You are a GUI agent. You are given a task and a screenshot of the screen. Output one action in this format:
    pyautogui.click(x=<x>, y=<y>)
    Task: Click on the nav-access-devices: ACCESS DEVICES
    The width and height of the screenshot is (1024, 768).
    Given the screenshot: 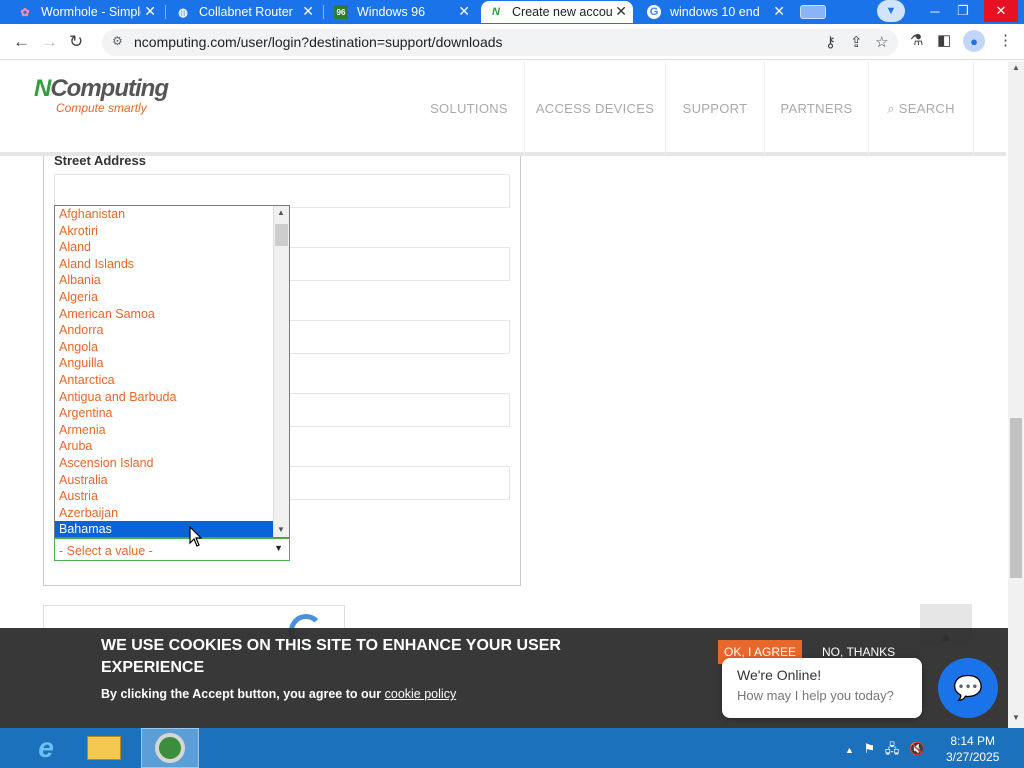 What is the action you would take?
    pyautogui.click(x=594, y=108)
    